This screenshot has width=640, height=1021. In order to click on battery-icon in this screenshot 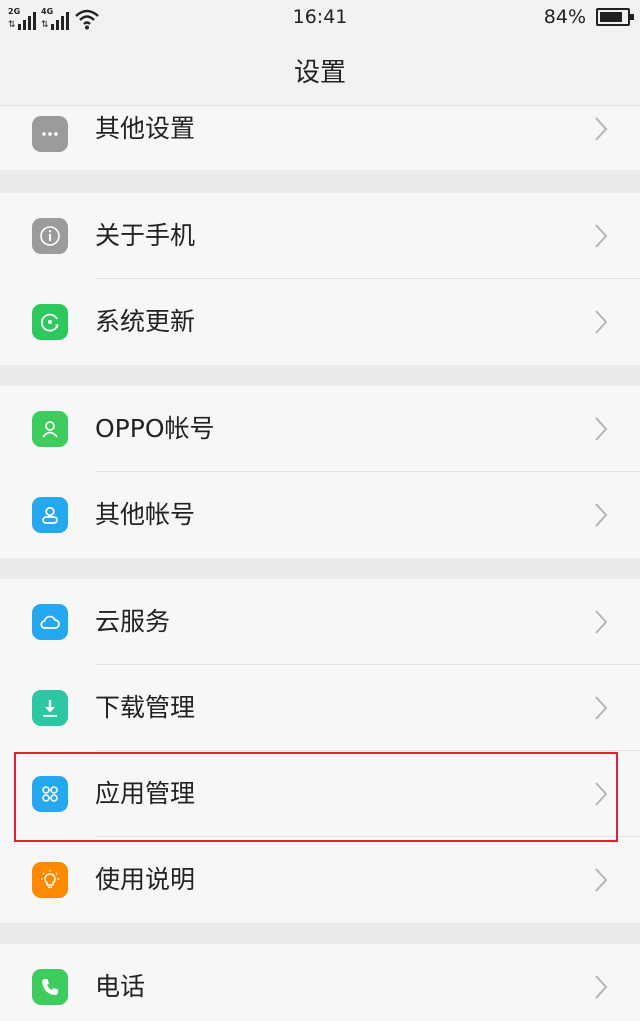, I will do `click(615, 17)`.